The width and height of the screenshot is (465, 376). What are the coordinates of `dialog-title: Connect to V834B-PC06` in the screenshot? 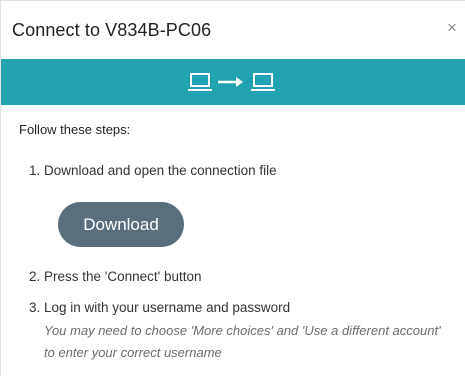 It's located at (112, 29).